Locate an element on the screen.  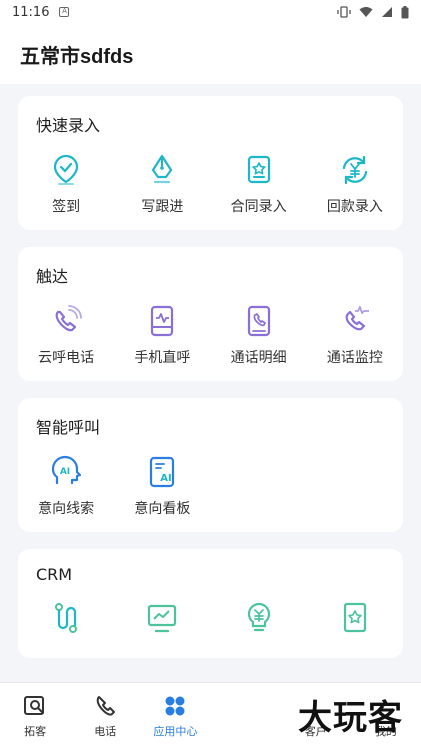
section-crm: CRM is located at coordinates (210, 603).